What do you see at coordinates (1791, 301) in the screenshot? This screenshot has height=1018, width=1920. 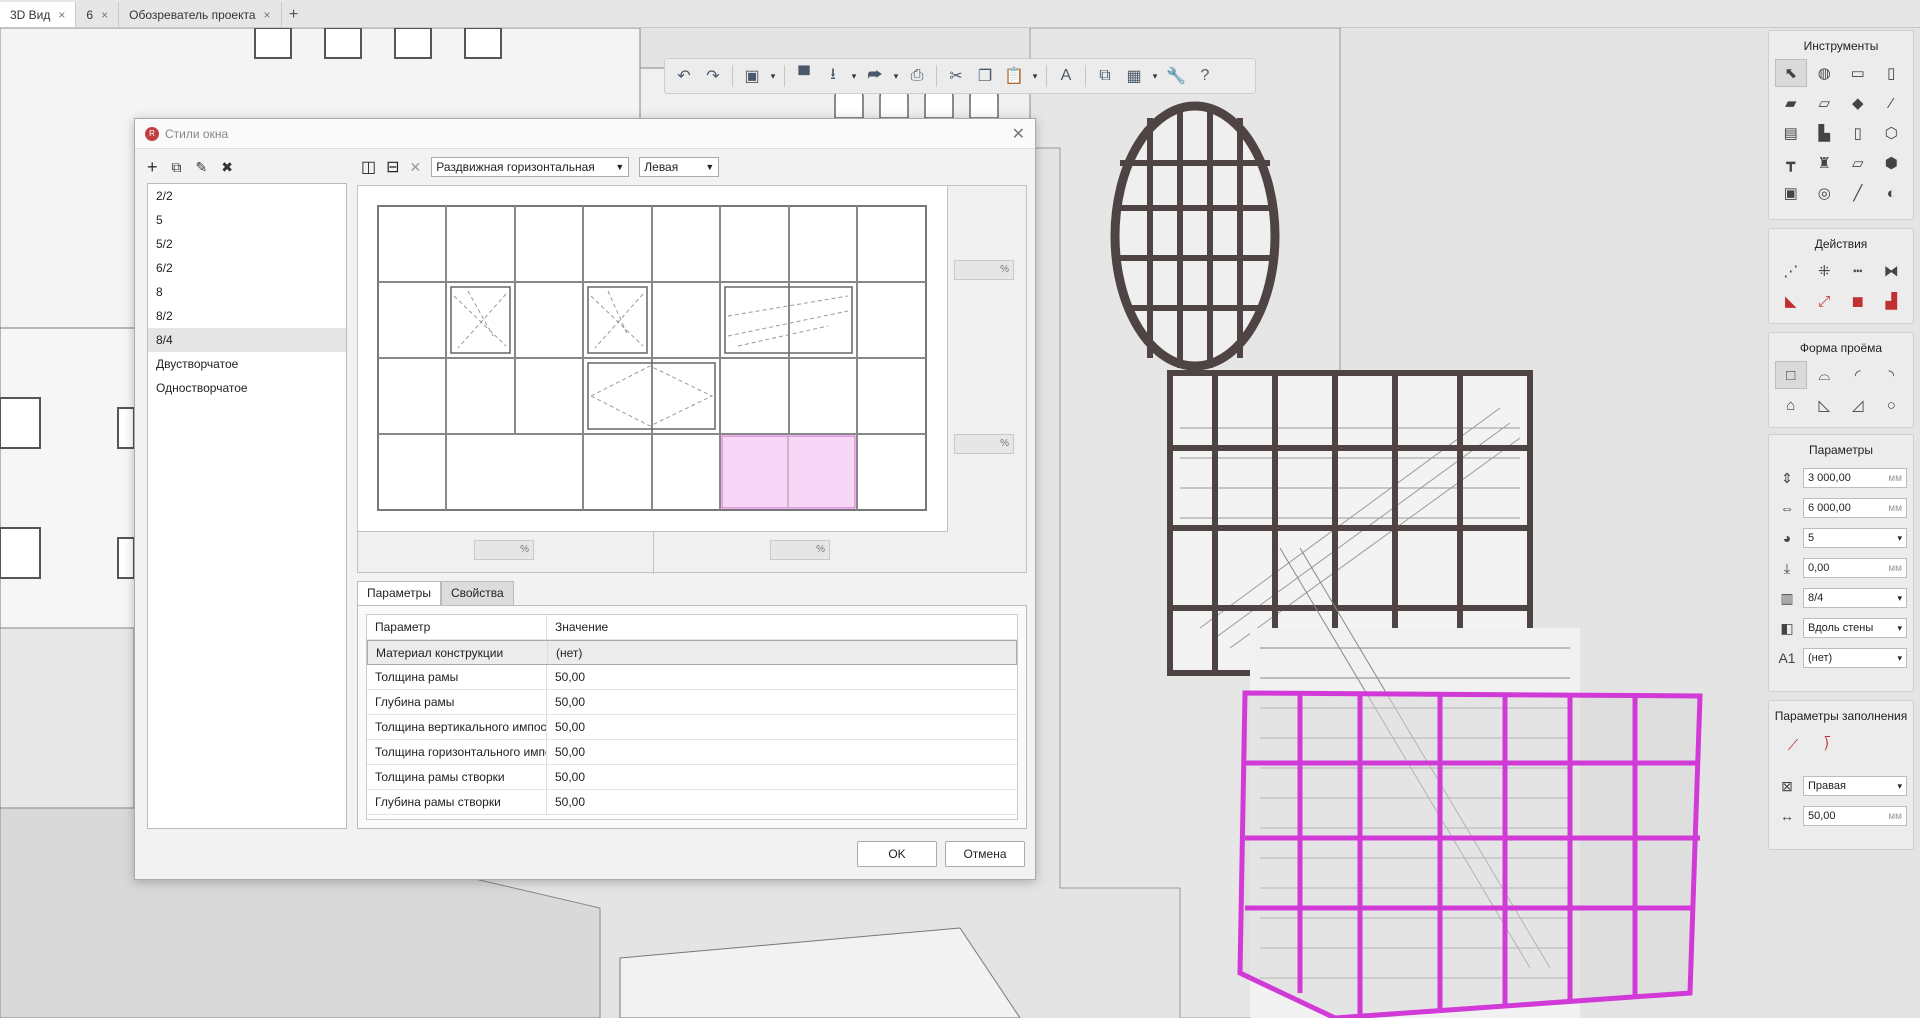 I see `actions-icon: ◣` at bounding box center [1791, 301].